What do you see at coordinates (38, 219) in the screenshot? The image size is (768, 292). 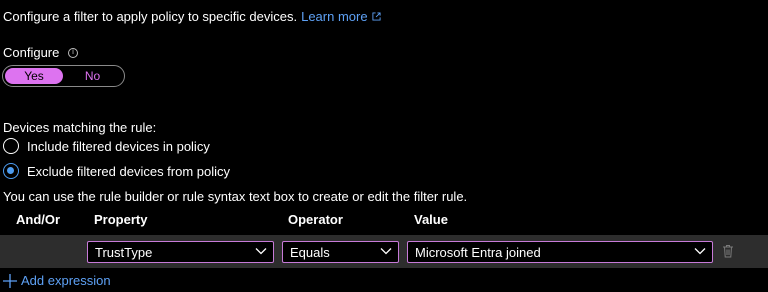 I see `column-header-andor: And/Or` at bounding box center [38, 219].